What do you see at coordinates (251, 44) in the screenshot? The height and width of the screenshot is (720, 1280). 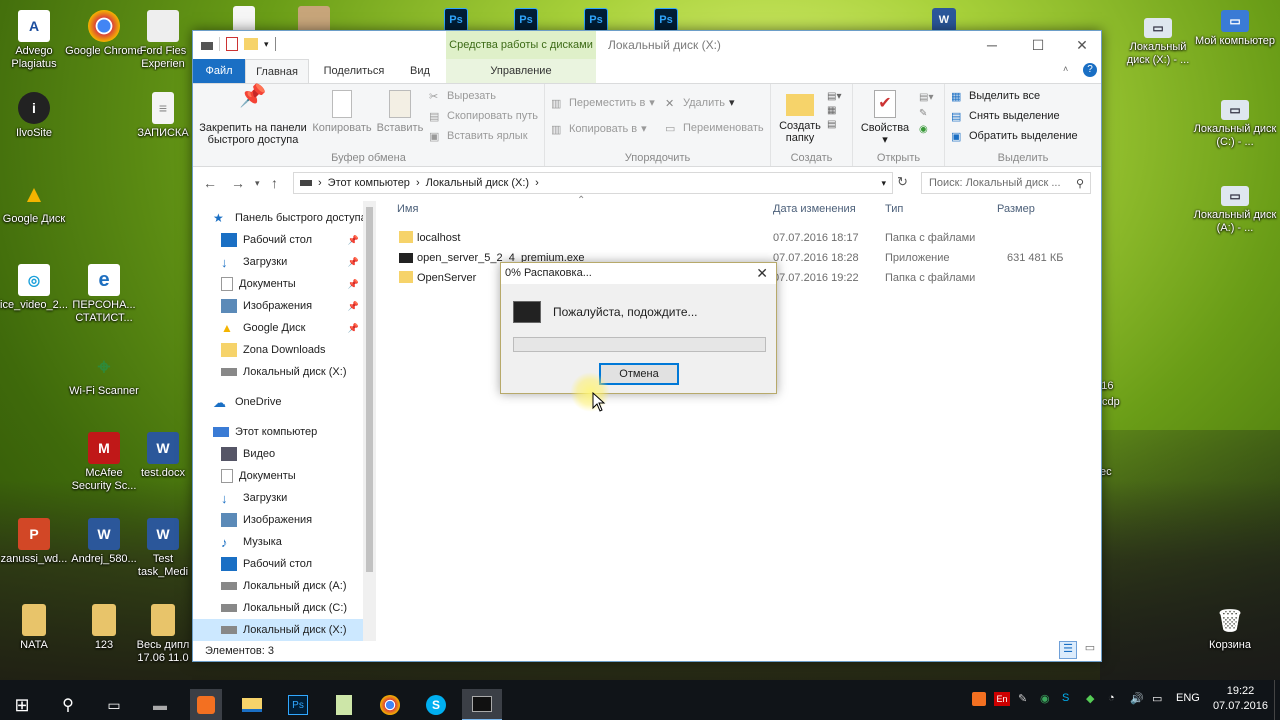 I see `new-folder-qat-icon` at bounding box center [251, 44].